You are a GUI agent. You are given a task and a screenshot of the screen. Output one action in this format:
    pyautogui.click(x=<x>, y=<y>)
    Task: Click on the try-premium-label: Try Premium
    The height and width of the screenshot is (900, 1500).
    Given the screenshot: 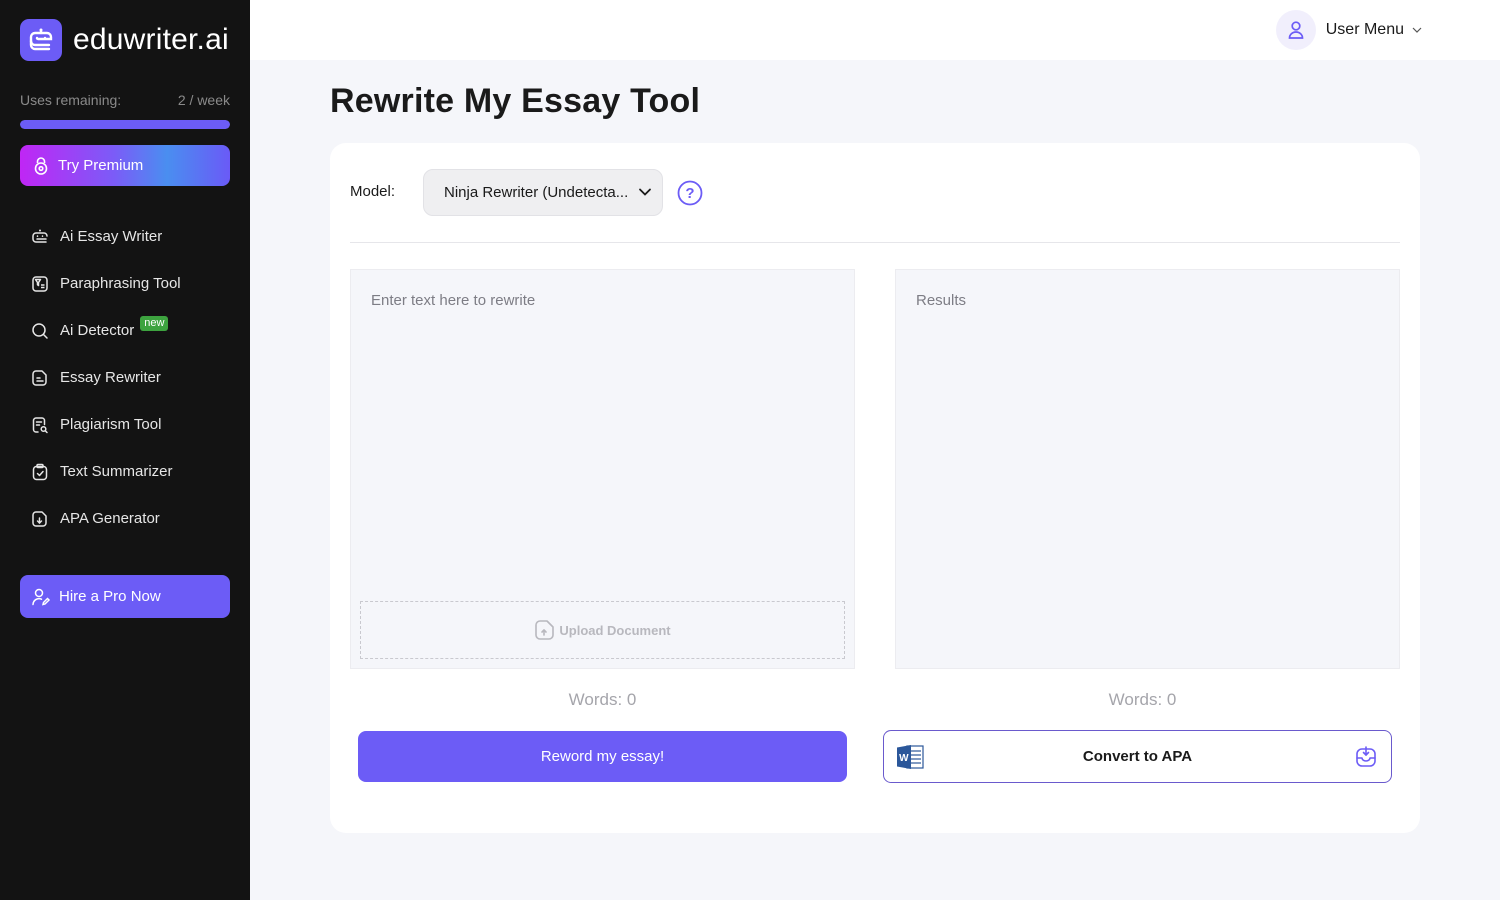 What is the action you would take?
    pyautogui.click(x=101, y=165)
    